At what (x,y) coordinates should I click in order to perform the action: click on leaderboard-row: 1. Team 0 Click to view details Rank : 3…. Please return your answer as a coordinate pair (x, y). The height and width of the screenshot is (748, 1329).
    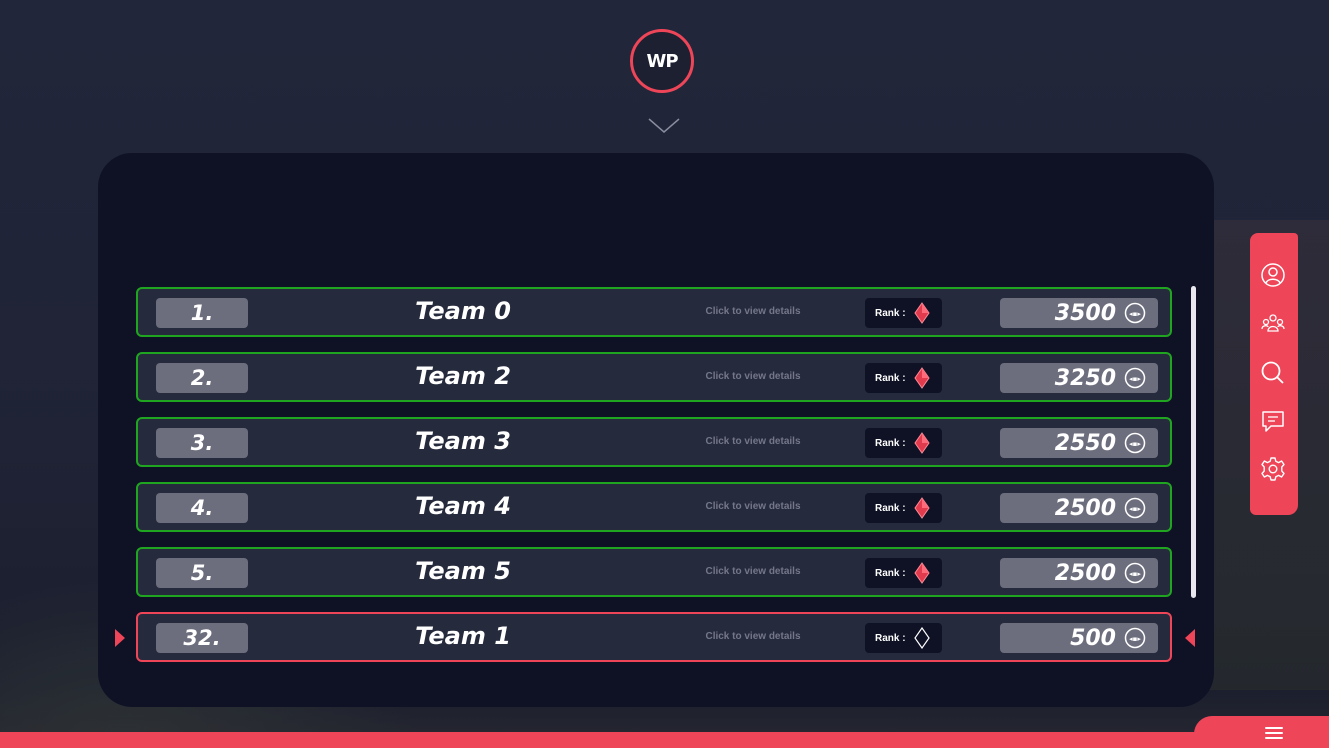
    Looking at the image, I should click on (654, 312).